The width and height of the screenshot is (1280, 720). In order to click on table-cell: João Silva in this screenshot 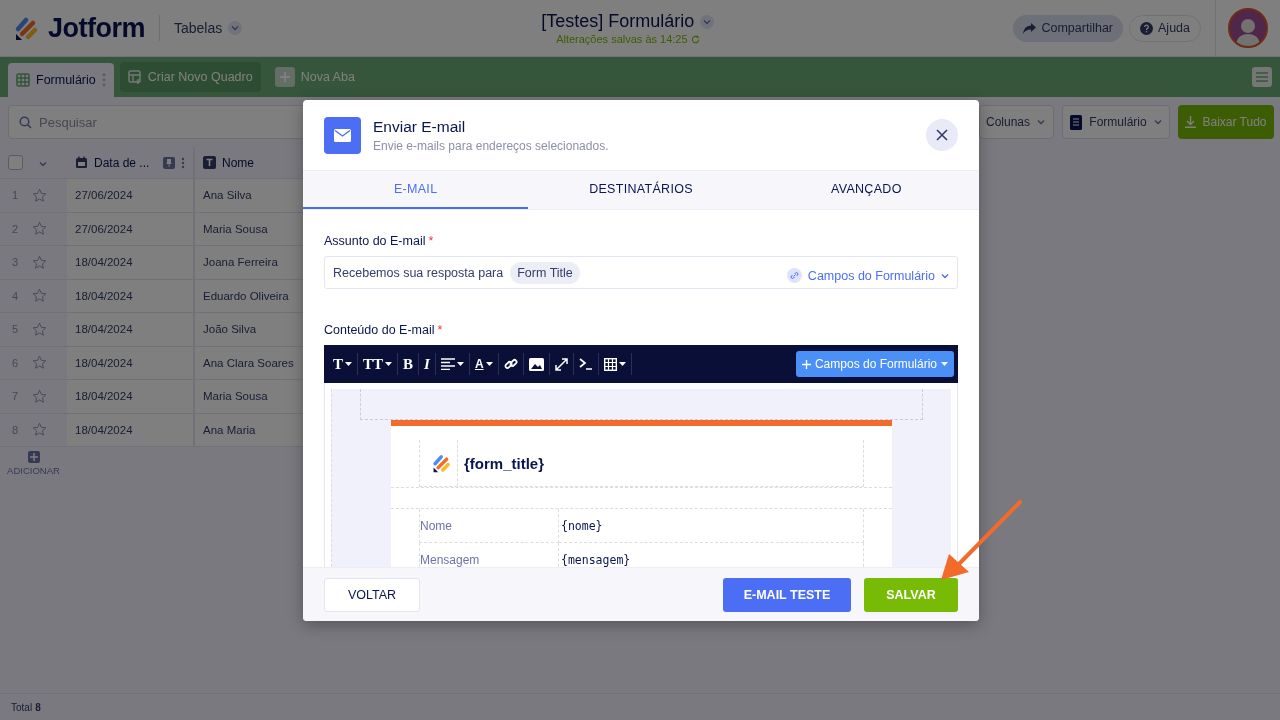, I will do `click(230, 329)`.